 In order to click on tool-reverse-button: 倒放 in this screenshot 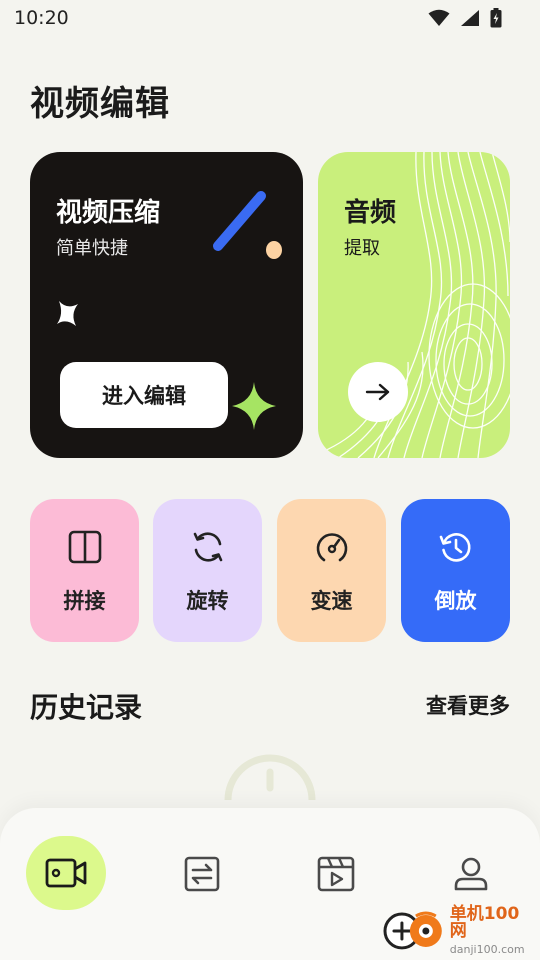, I will do `click(455, 570)`.